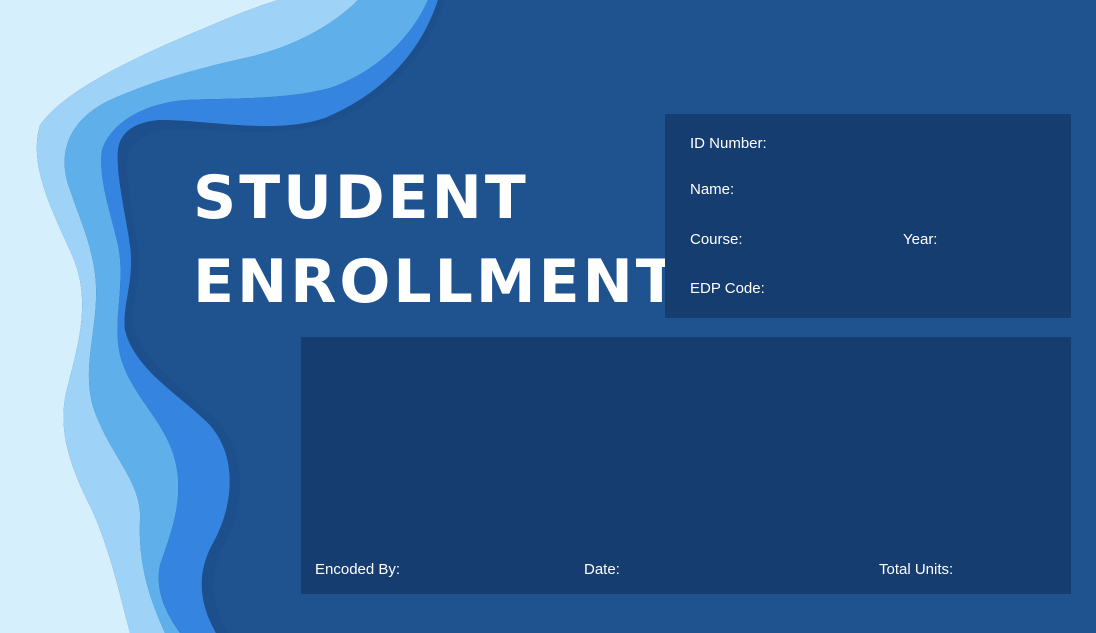  Describe the element at coordinates (728, 143) in the screenshot. I see `id-number-label: ID Number:` at that location.